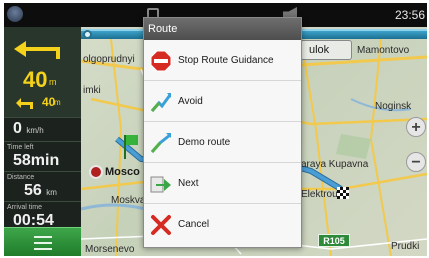  I want to click on turn-instruction: 40 m 40 m, so click(42, 74).